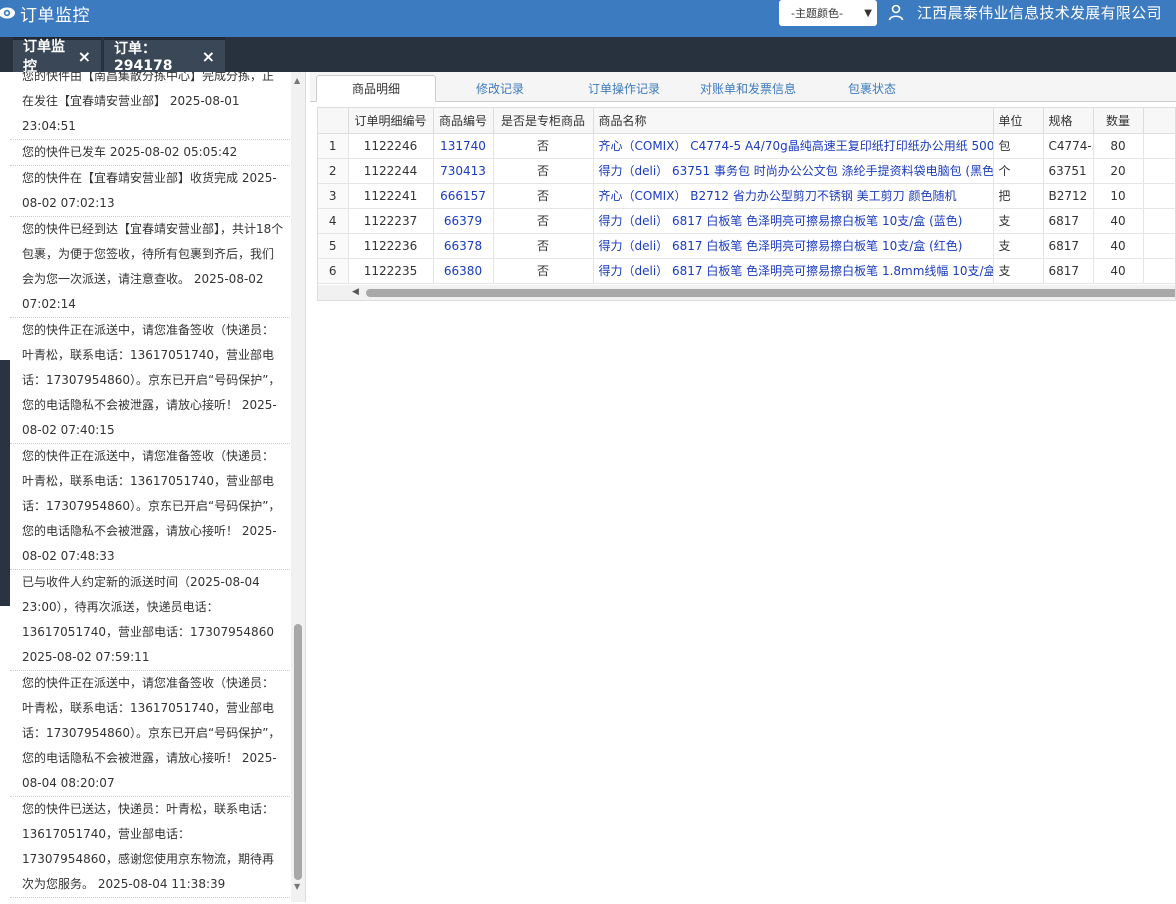  I want to click on table-cell: 个, so click(1018, 171).